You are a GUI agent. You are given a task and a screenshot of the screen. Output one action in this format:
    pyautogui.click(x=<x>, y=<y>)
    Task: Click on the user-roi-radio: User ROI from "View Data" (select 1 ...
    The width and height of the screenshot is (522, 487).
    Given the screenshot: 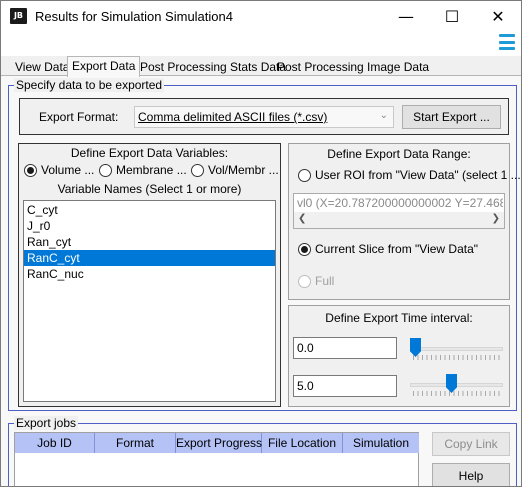 What is the action you would take?
    pyautogui.click(x=409, y=175)
    